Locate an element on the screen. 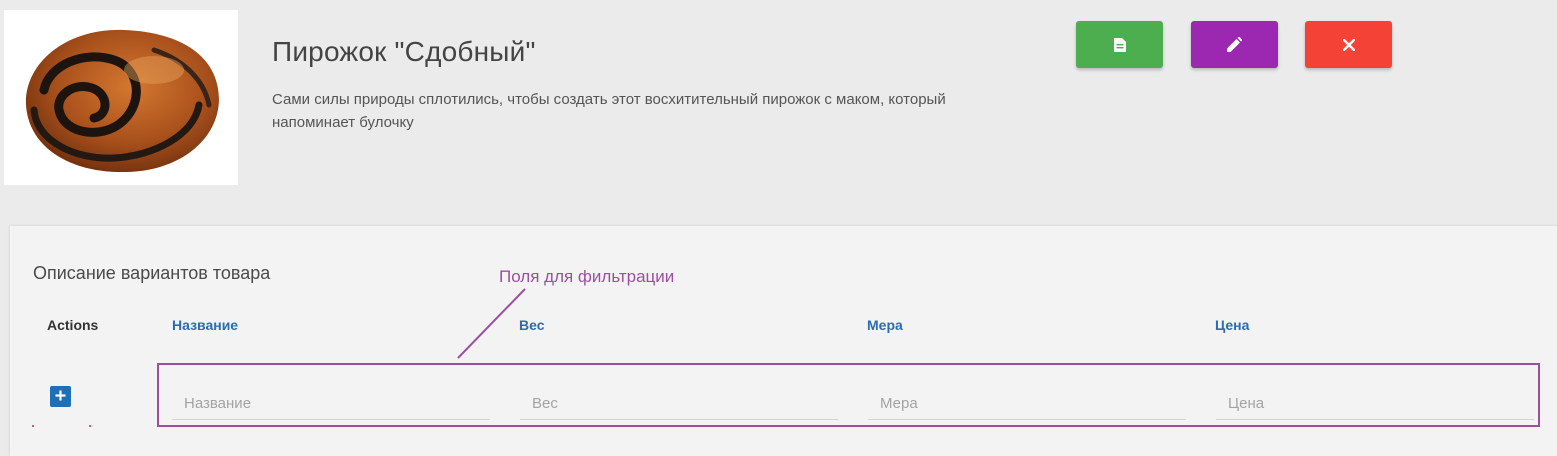 Image resolution: width=1557 pixels, height=456 pixels. measure-filter-input is located at coordinates (1027, 404).